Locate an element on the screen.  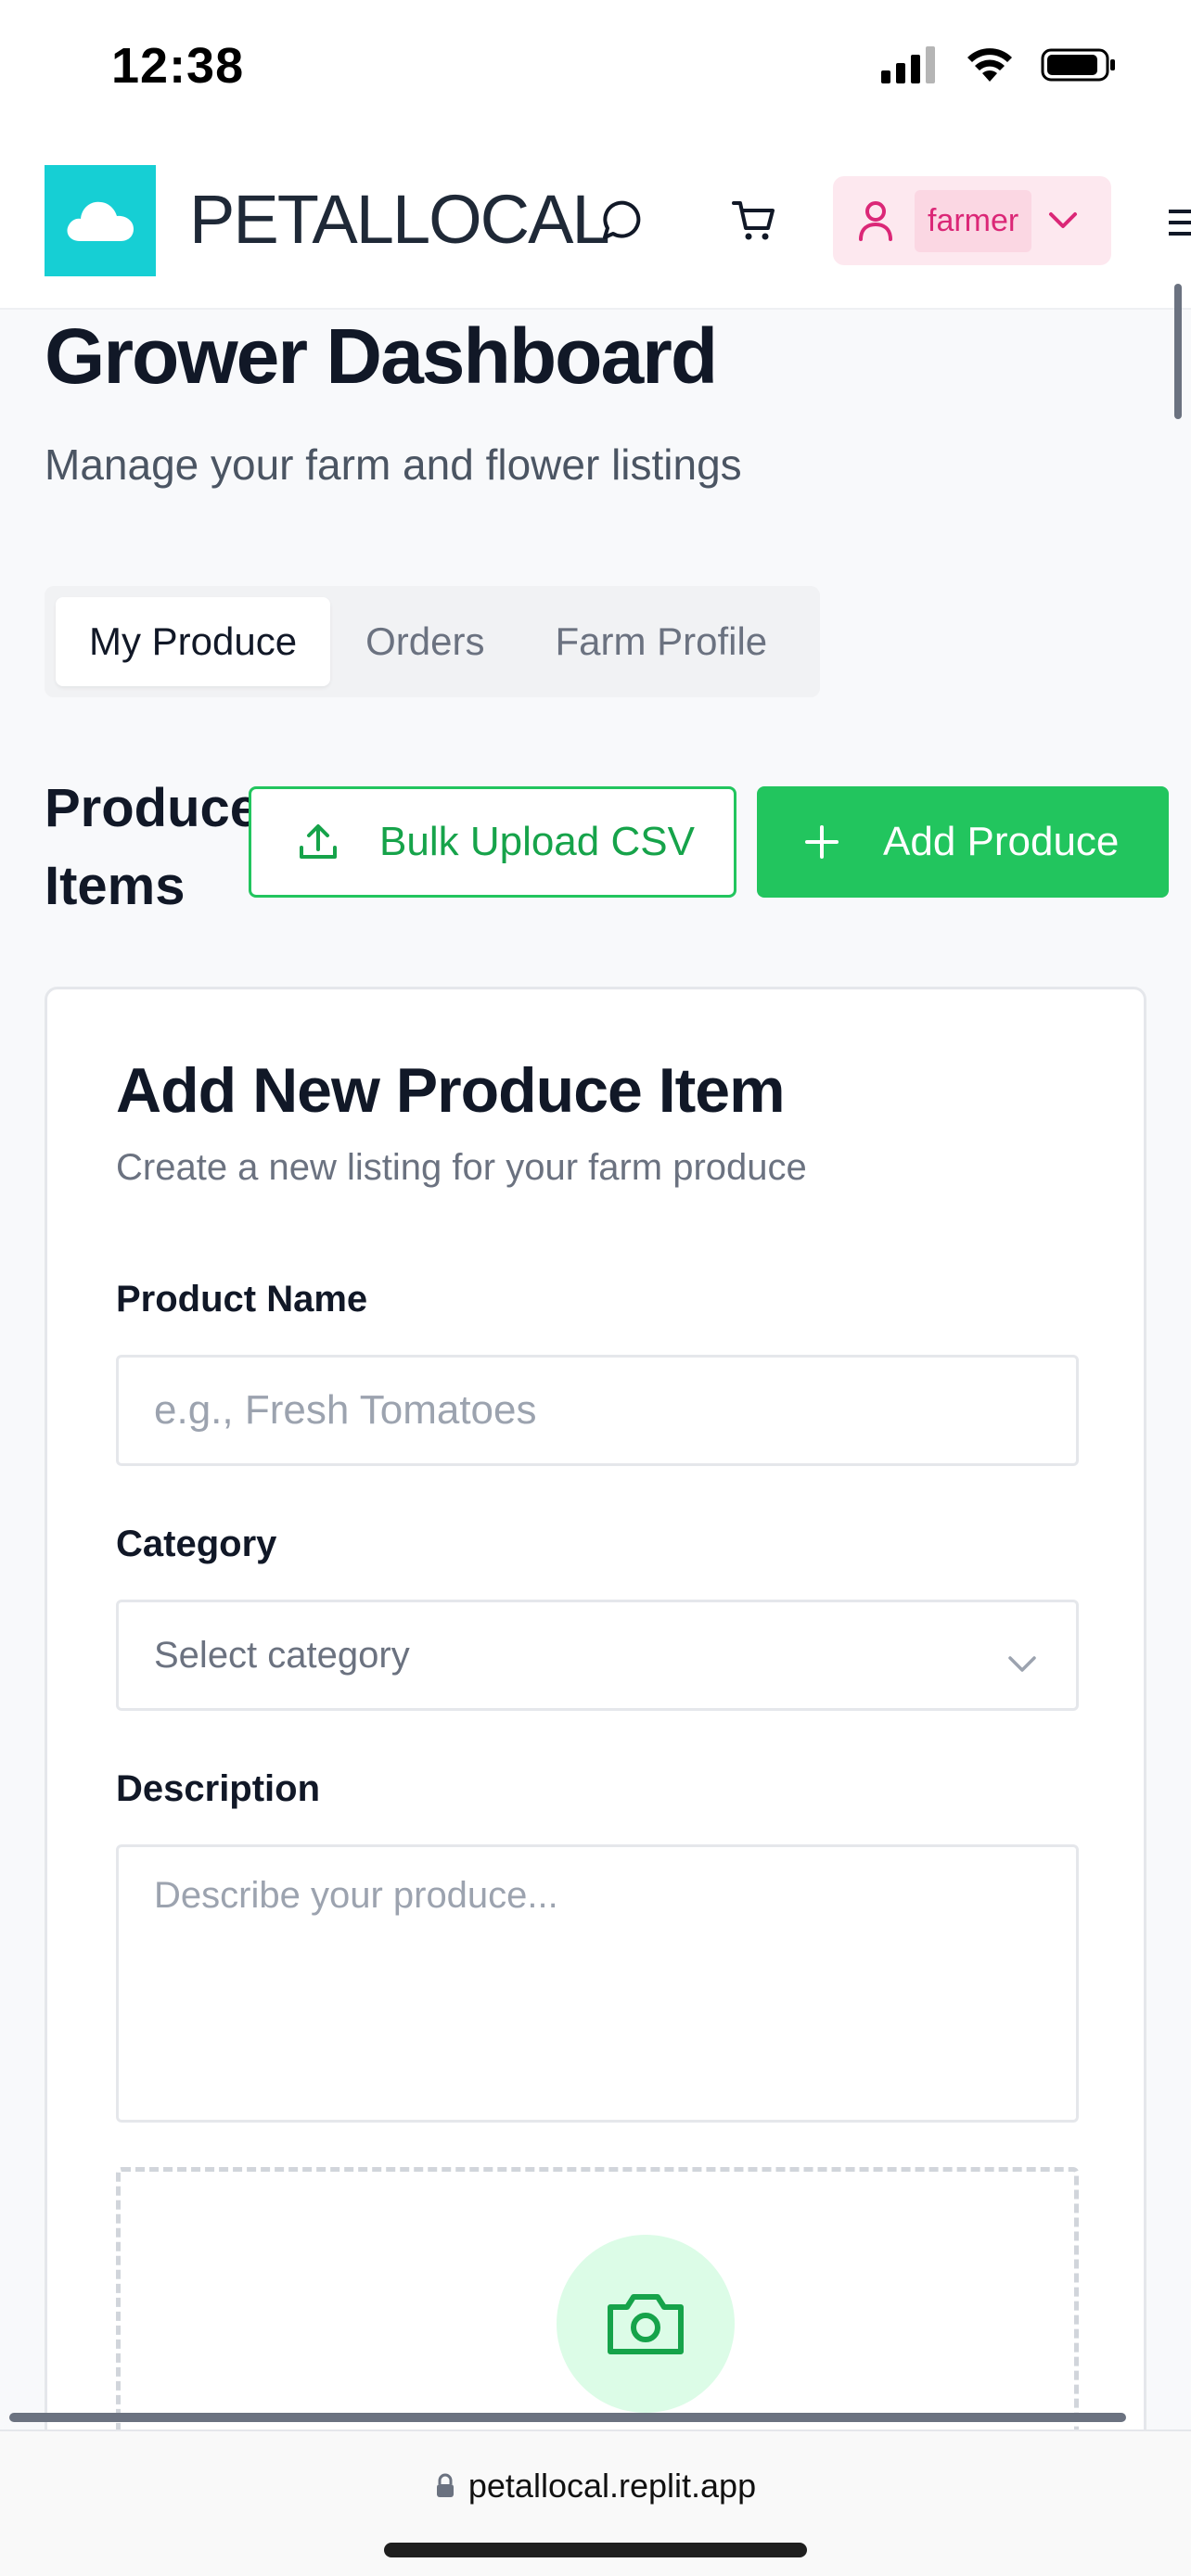
bulk-upload-label: Bulk Upload CSV is located at coordinates (537, 841).